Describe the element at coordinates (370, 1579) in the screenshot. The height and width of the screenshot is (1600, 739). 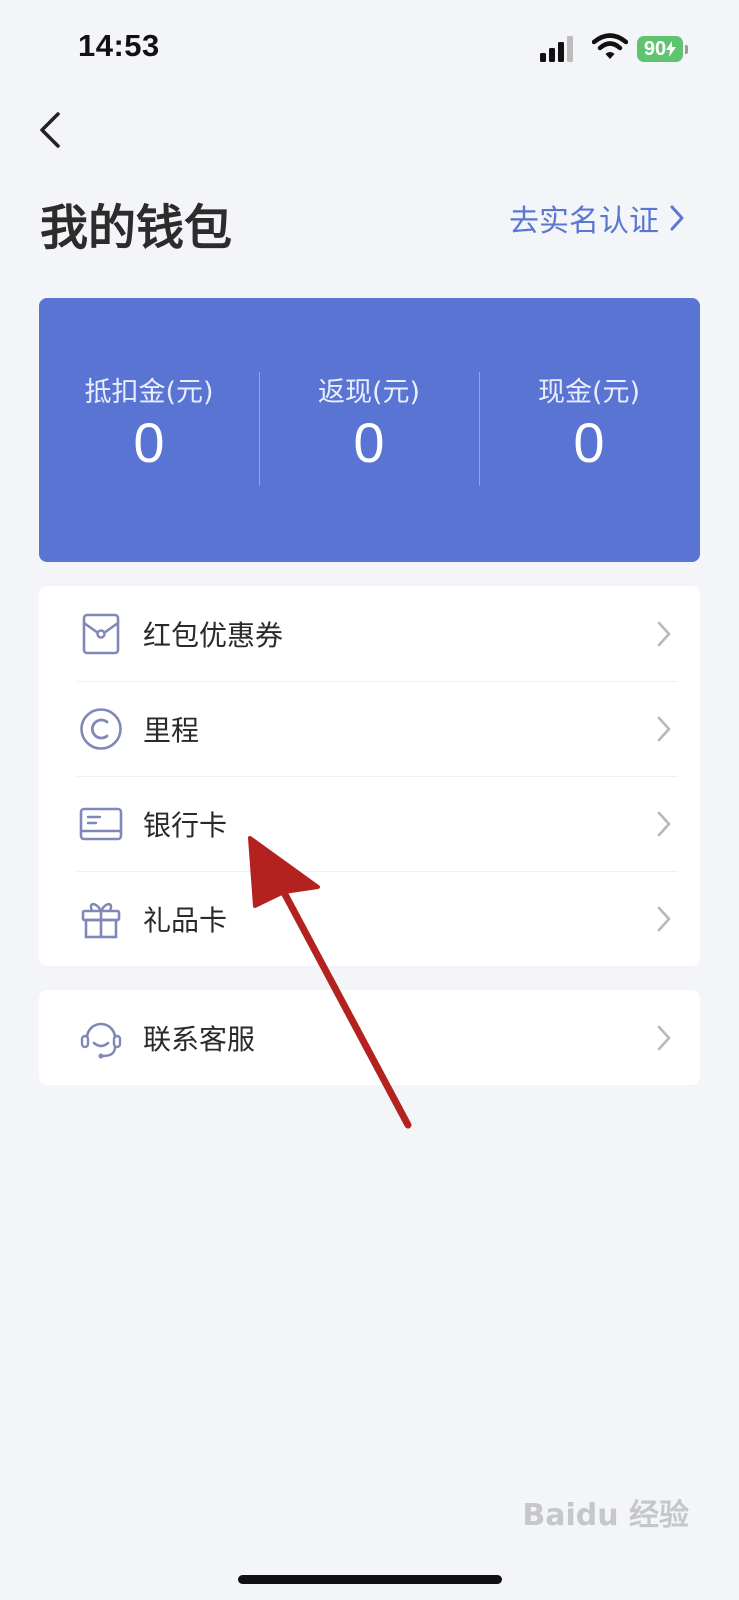
I see `home-indicator` at that location.